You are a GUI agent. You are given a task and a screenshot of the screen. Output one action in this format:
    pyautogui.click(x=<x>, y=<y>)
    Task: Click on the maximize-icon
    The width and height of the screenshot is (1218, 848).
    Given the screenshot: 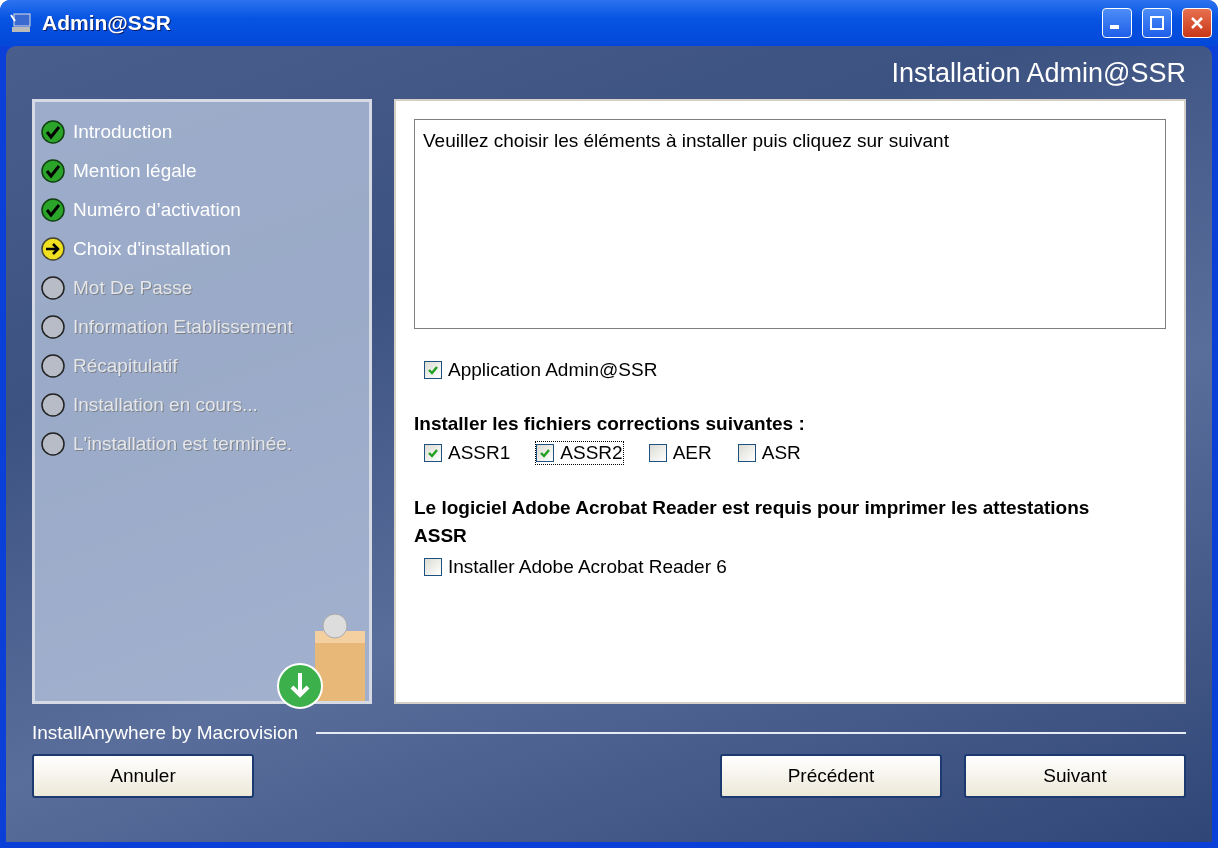 What is the action you would take?
    pyautogui.click(x=1157, y=23)
    